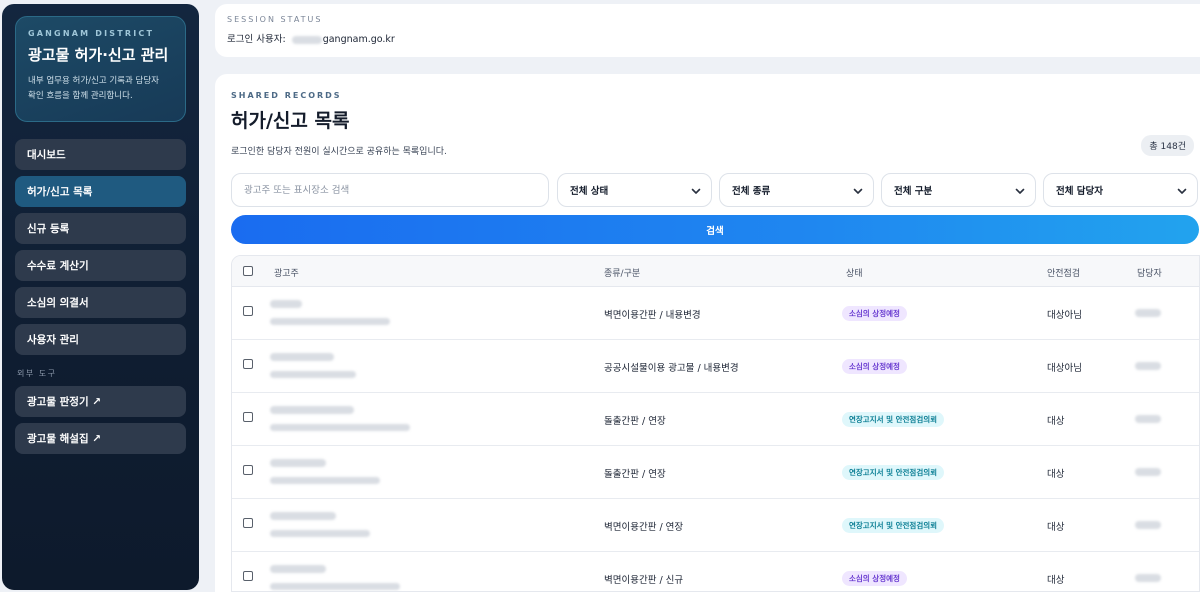  I want to click on redacted-username, so click(306, 39).